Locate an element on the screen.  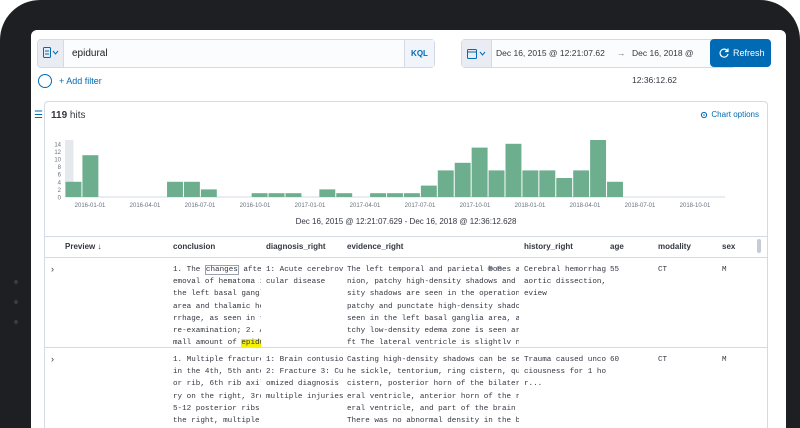
x-tick-label: 2017-01-01 is located at coordinates (310, 206).